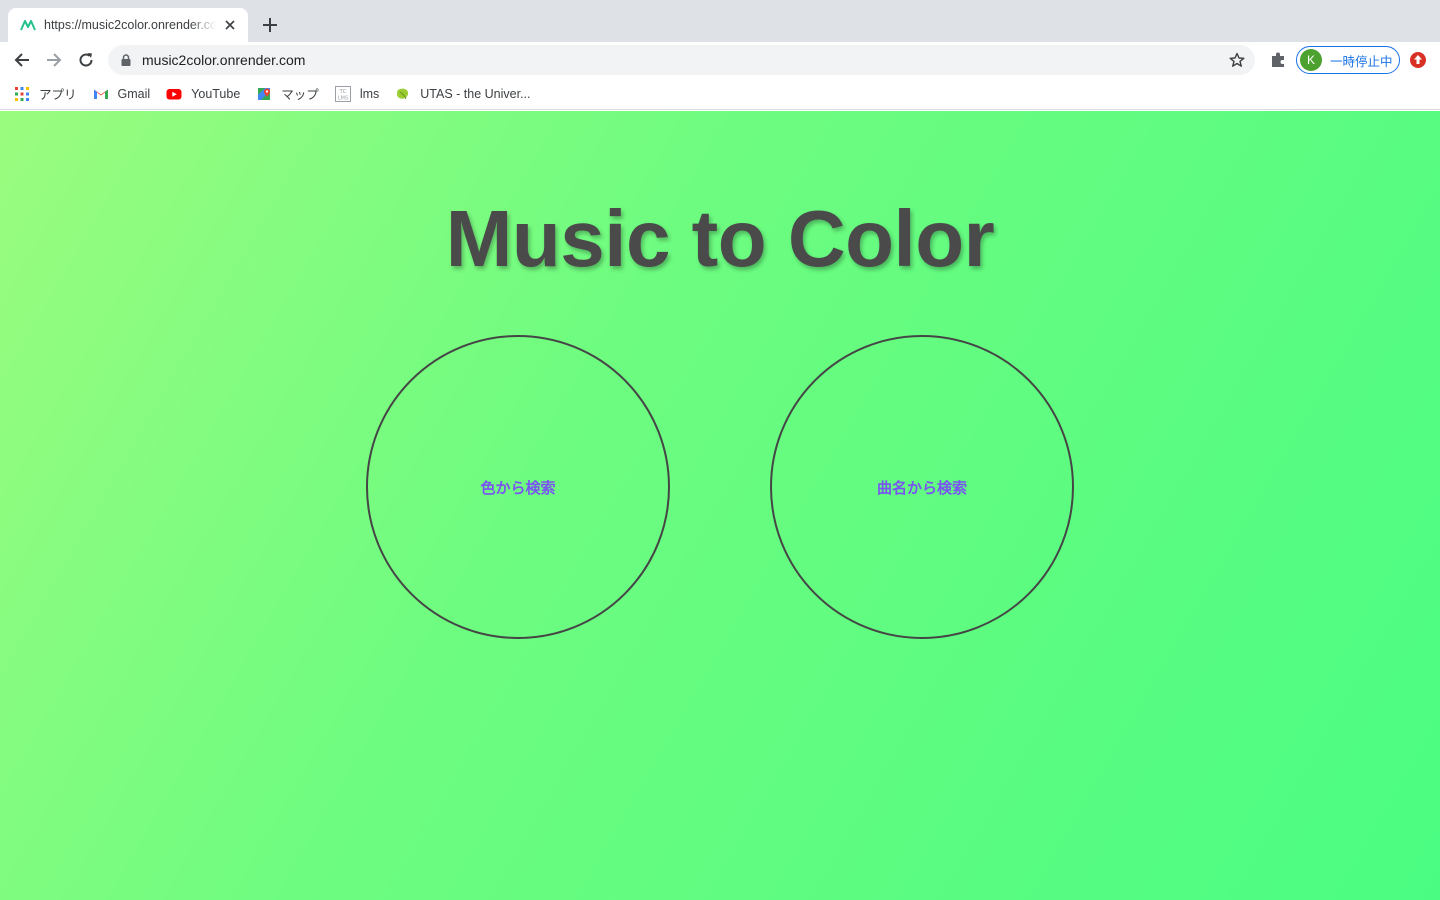  What do you see at coordinates (134, 93) in the screenshot?
I see `bookmark-label: Gmail` at bounding box center [134, 93].